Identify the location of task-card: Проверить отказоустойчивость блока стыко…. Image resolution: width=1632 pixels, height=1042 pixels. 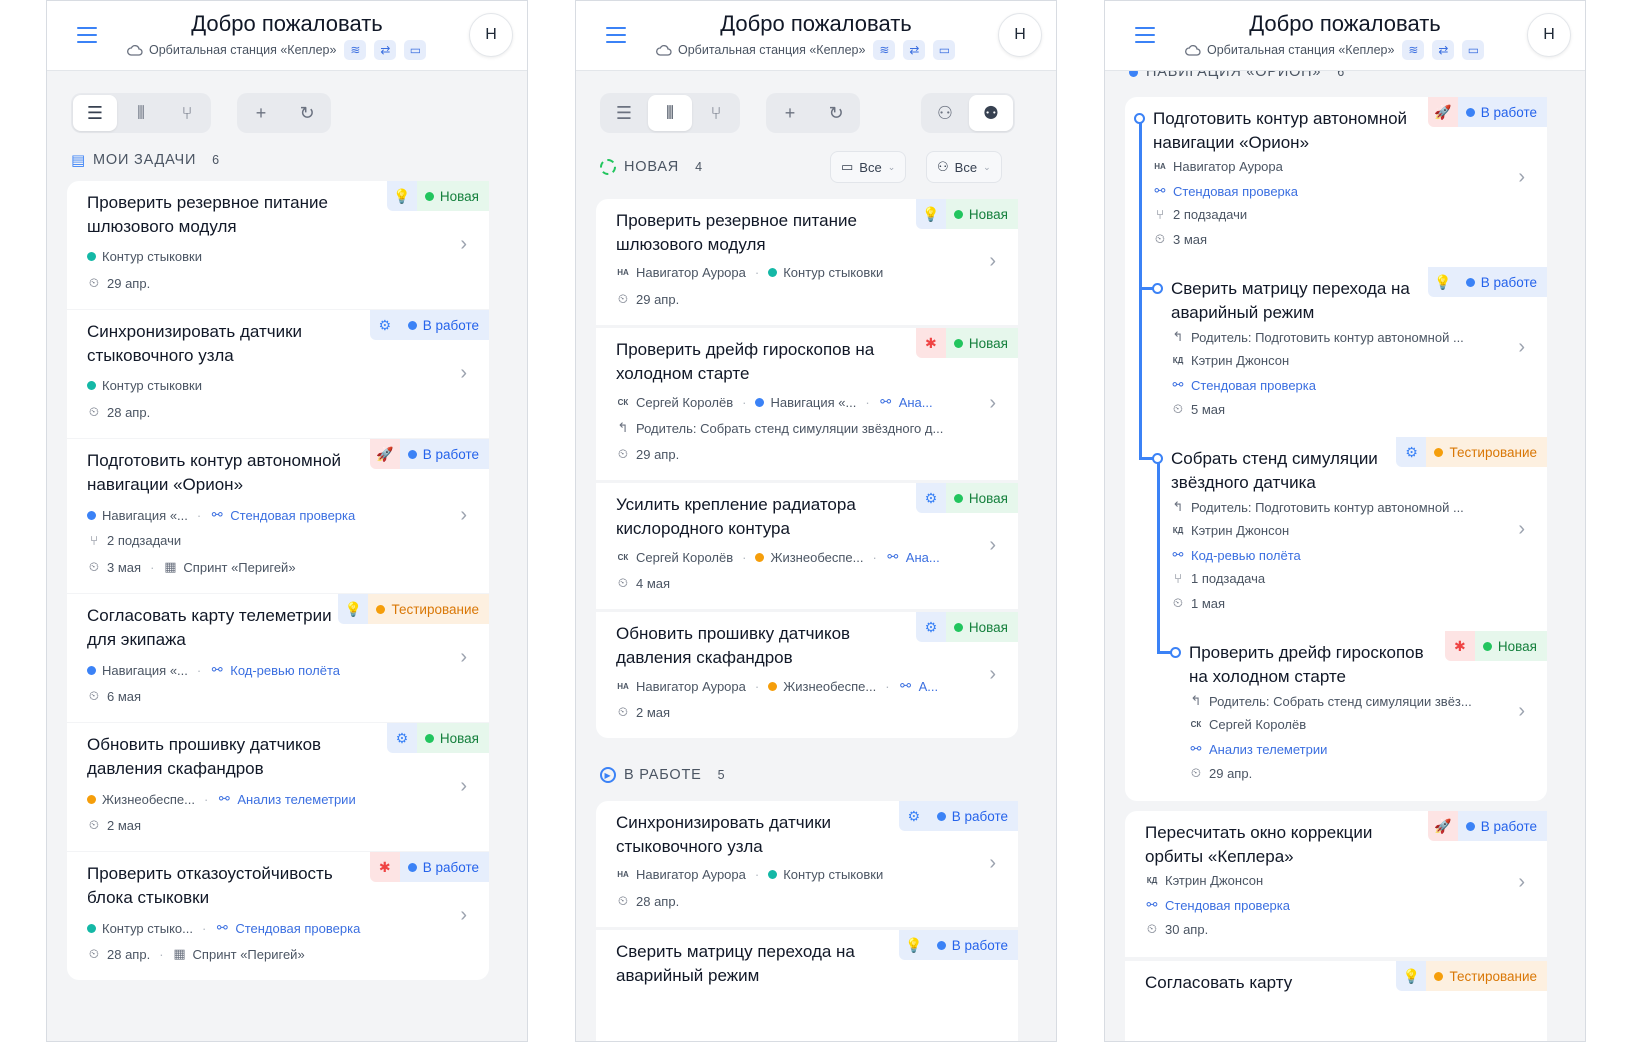
(278, 916).